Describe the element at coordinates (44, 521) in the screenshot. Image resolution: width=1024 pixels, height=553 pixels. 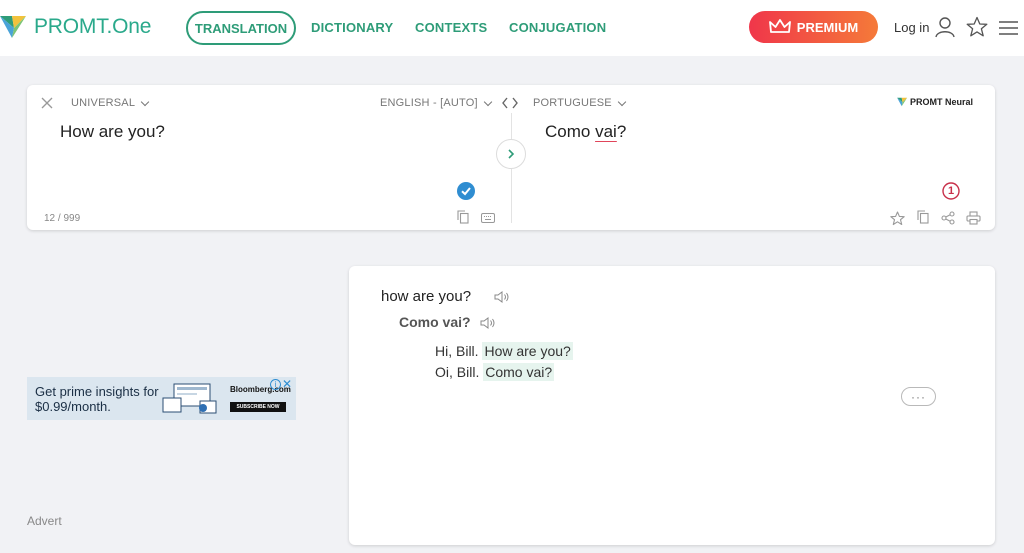
I see `advert-label: Advert` at that location.